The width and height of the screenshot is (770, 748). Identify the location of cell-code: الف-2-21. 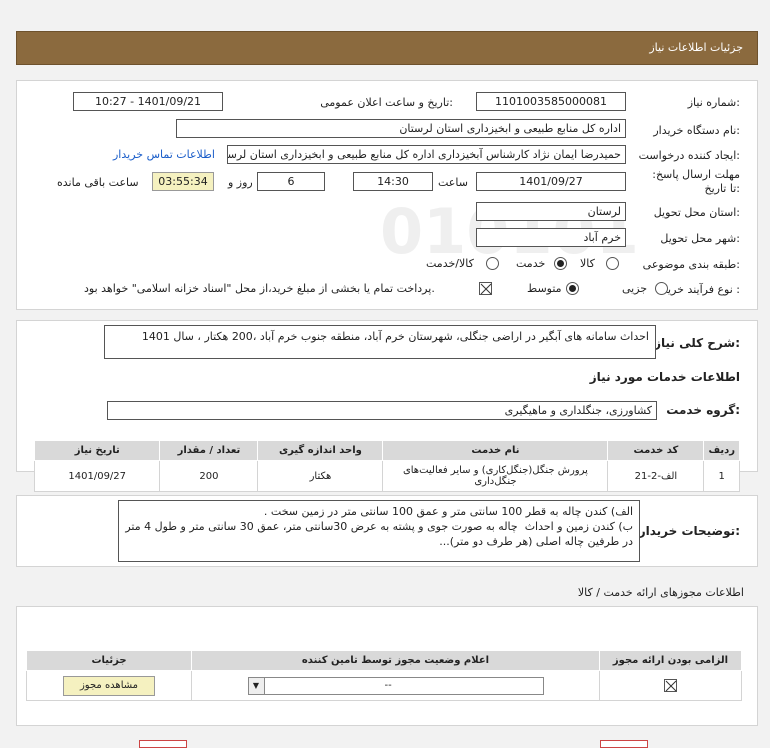
(656, 476).